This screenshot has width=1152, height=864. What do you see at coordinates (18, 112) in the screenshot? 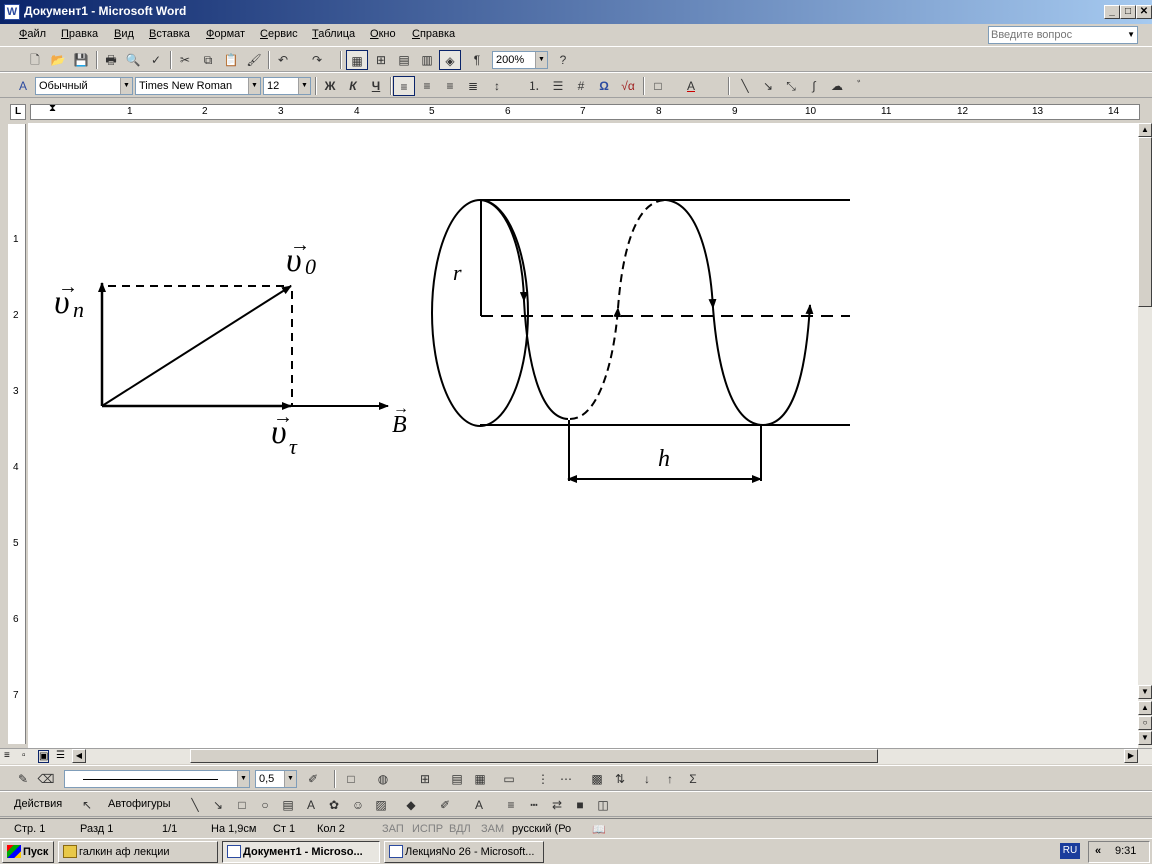
I see `tab-selector: L` at bounding box center [18, 112].